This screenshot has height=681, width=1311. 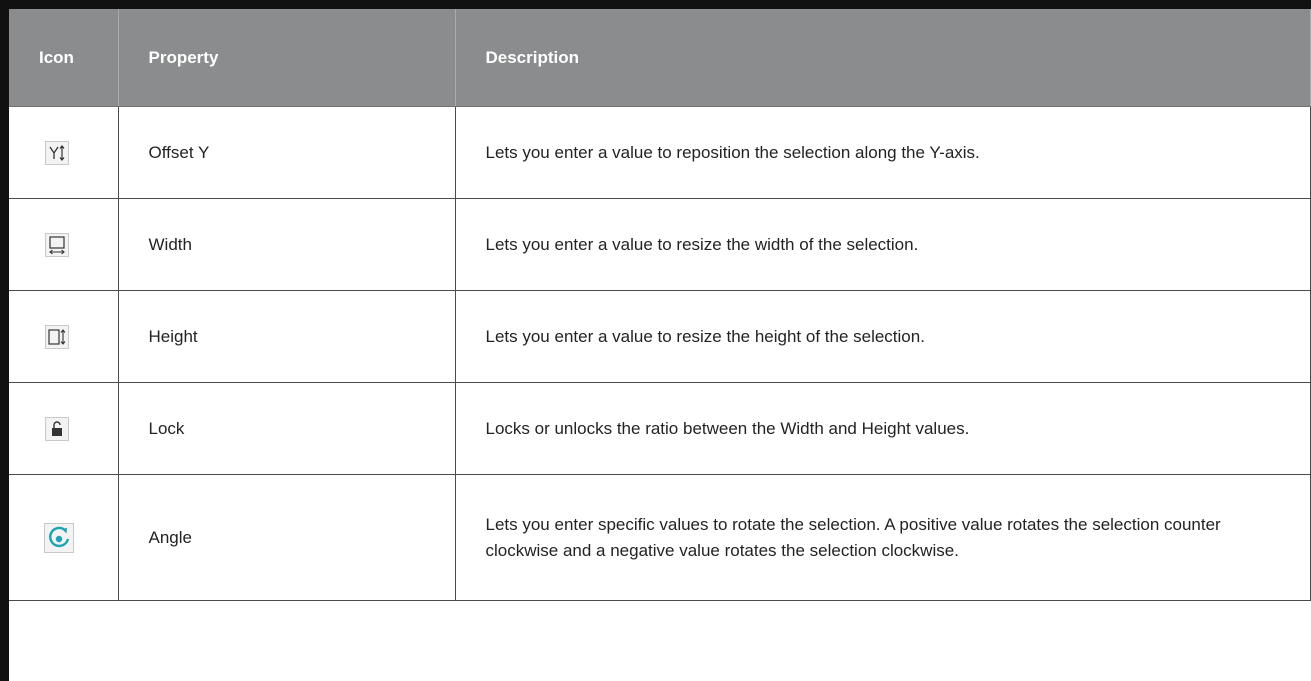 What do you see at coordinates (57, 336) in the screenshot?
I see `height-icon` at bounding box center [57, 336].